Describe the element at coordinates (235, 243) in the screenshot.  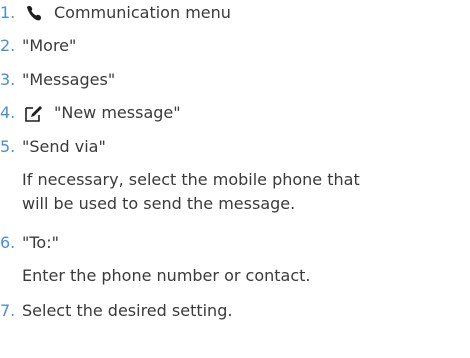
I see `step-6: 6. "To:"` at that location.